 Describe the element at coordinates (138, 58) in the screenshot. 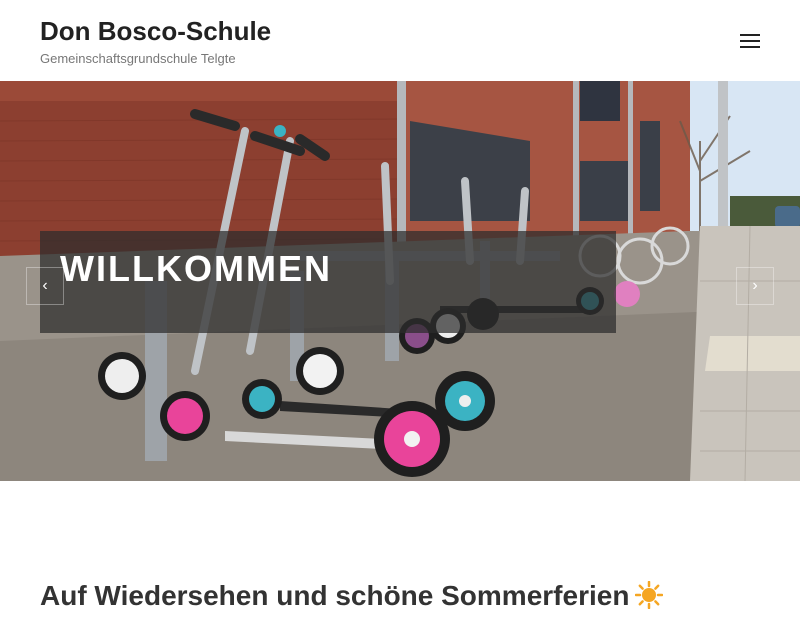

I see `site-tagline: Gemeinschaftsgrundschule Telgte` at that location.